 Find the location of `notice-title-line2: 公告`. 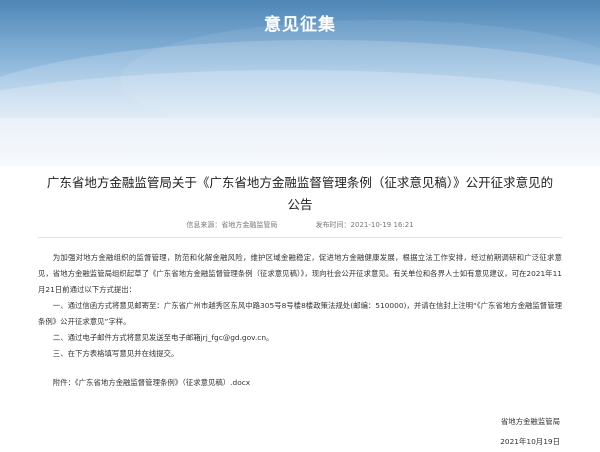

notice-title-line2: 公告 is located at coordinates (300, 204).